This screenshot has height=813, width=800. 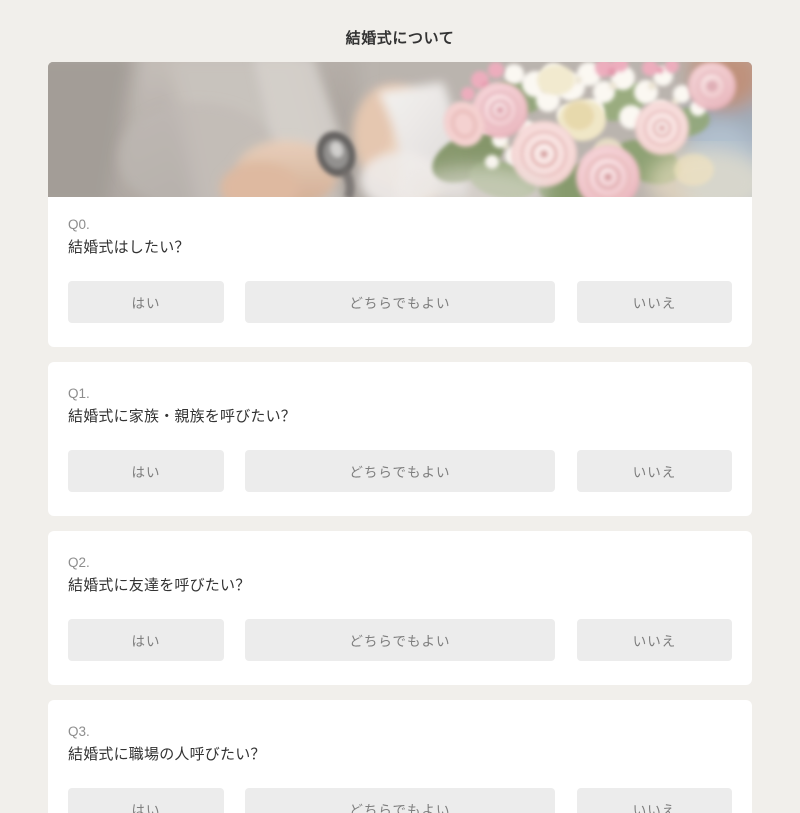 I want to click on question-number: Q0., so click(x=79, y=224).